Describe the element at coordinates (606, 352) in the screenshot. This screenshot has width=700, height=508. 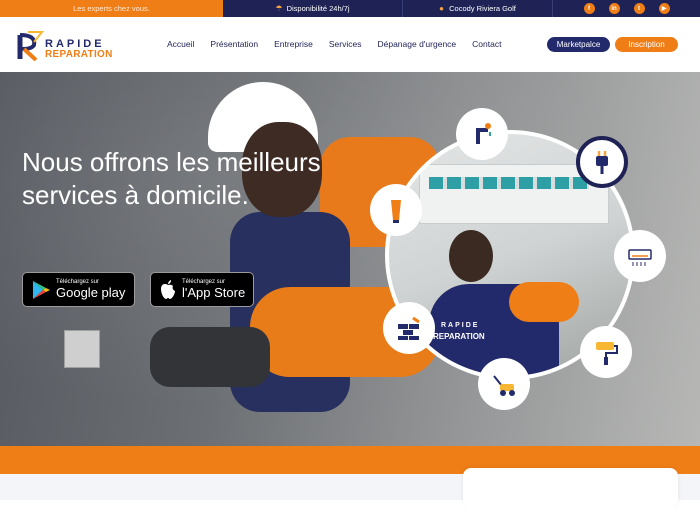
I see `paint-roller-icon` at that location.